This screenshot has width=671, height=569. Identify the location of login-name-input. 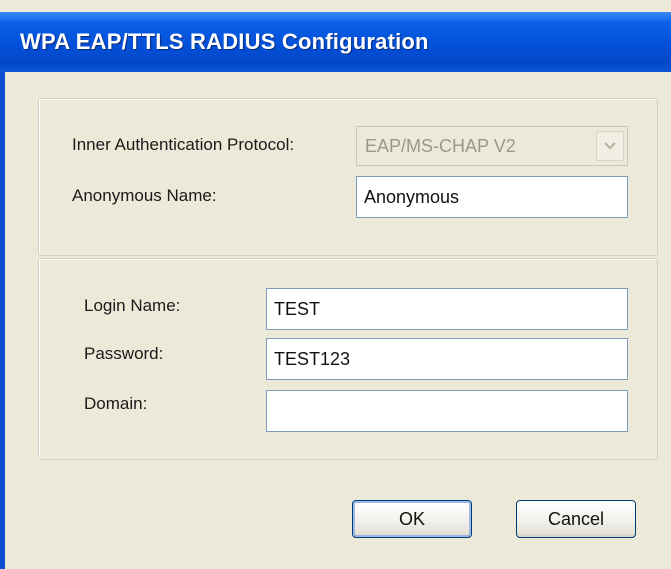
(447, 309).